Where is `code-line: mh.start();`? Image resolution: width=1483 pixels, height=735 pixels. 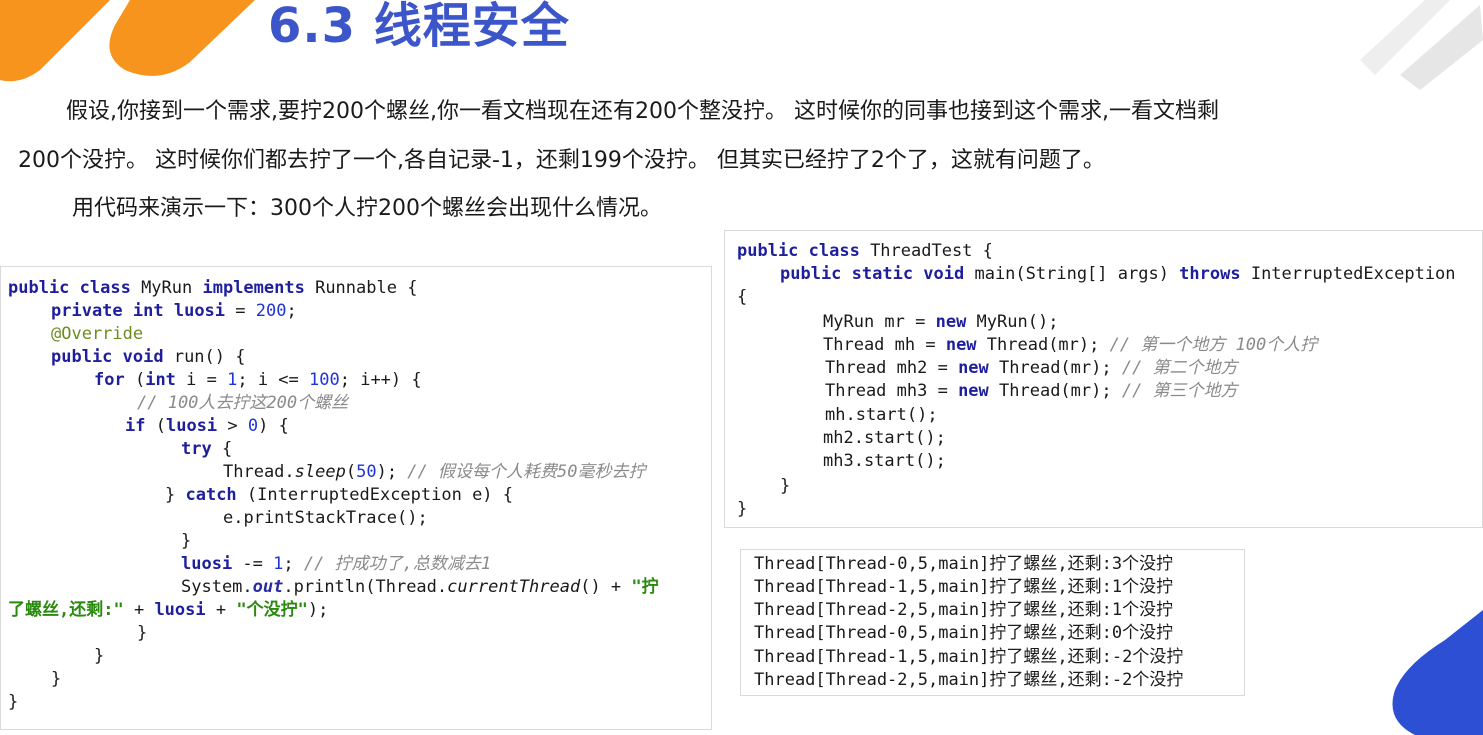 code-line: mh.start(); is located at coordinates (881, 415).